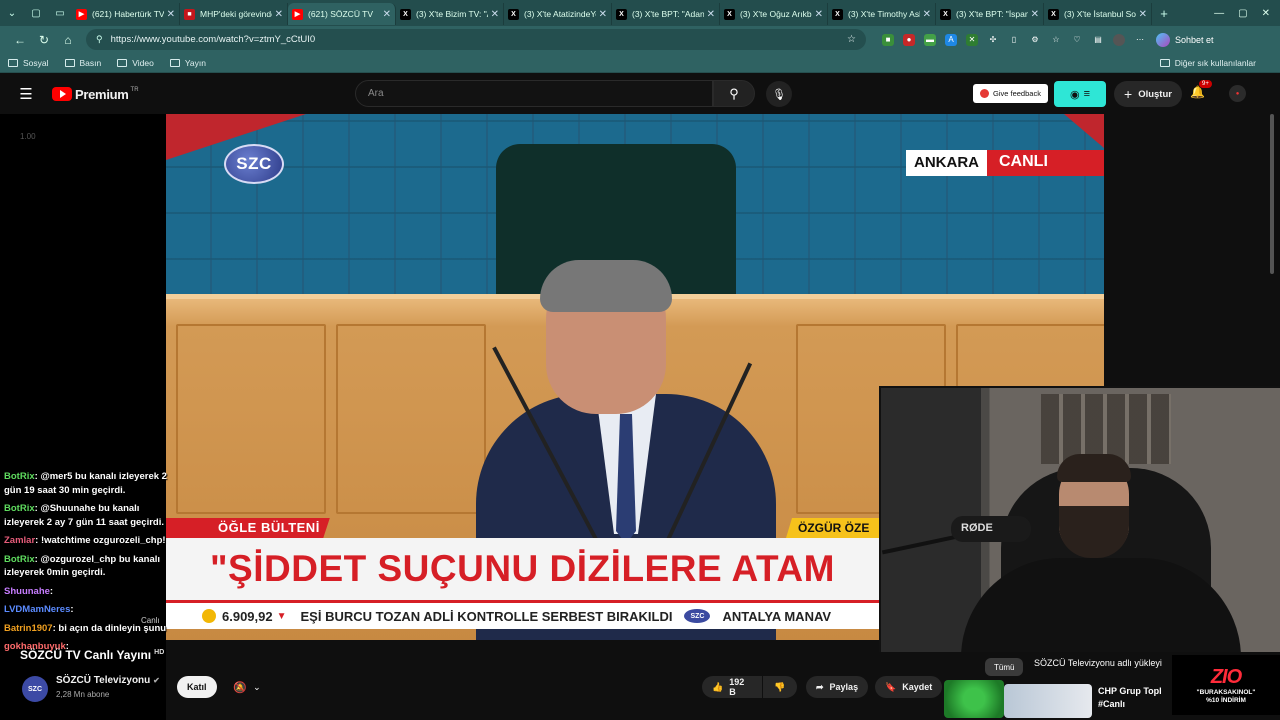 The height and width of the screenshot is (720, 1280). What do you see at coordinates (376, 93) in the screenshot?
I see `search-placeholder: Ara` at bounding box center [376, 93].